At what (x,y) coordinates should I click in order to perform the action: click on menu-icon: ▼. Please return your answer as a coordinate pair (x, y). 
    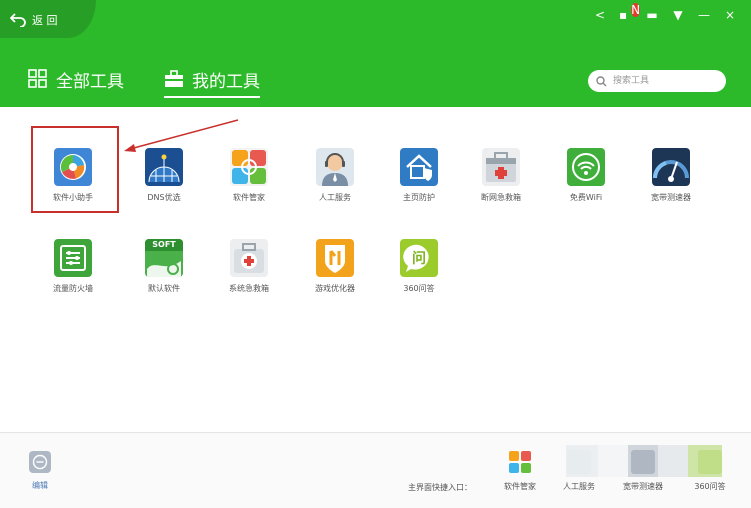
    Looking at the image, I should click on (678, 15).